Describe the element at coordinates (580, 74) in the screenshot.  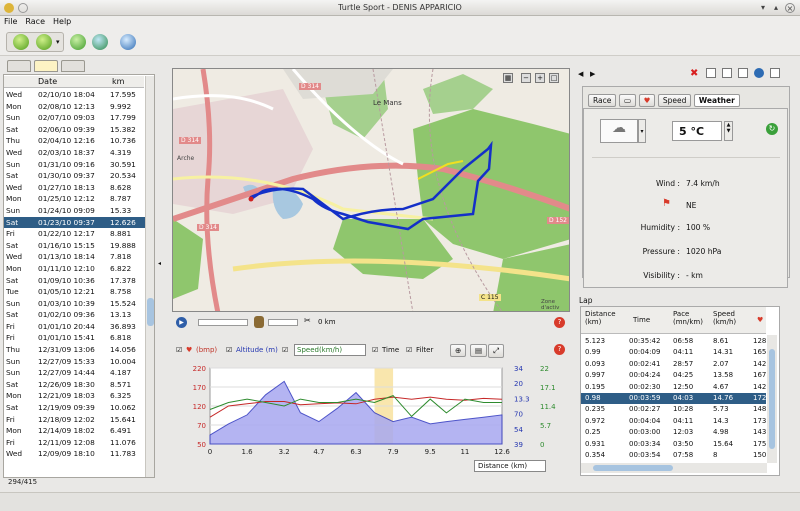
I see `prev-icon: ◀` at that location.